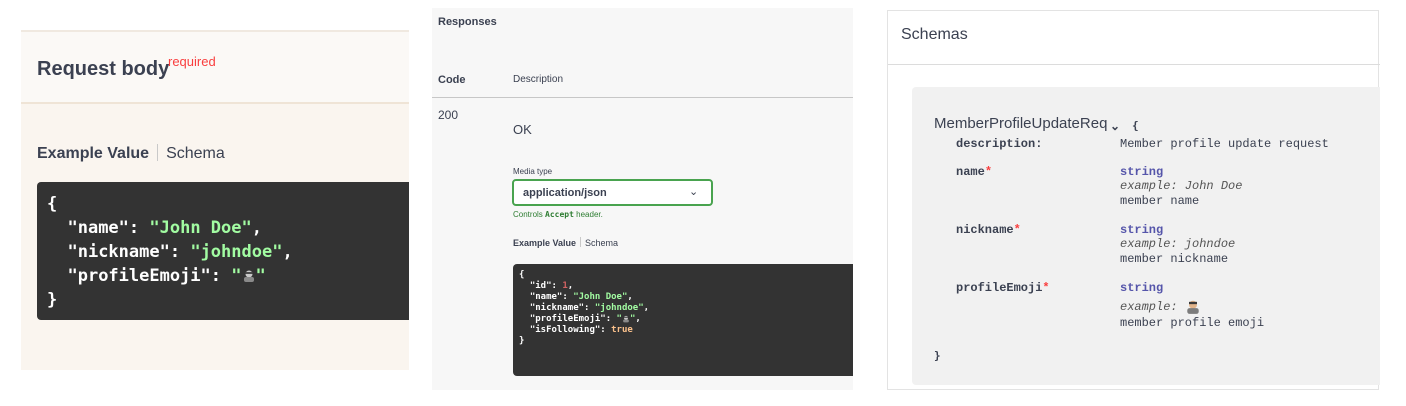 The width and height of the screenshot is (1406, 406). Describe the element at coordinates (452, 80) in the screenshot. I see `column-header-code: Code` at that location.